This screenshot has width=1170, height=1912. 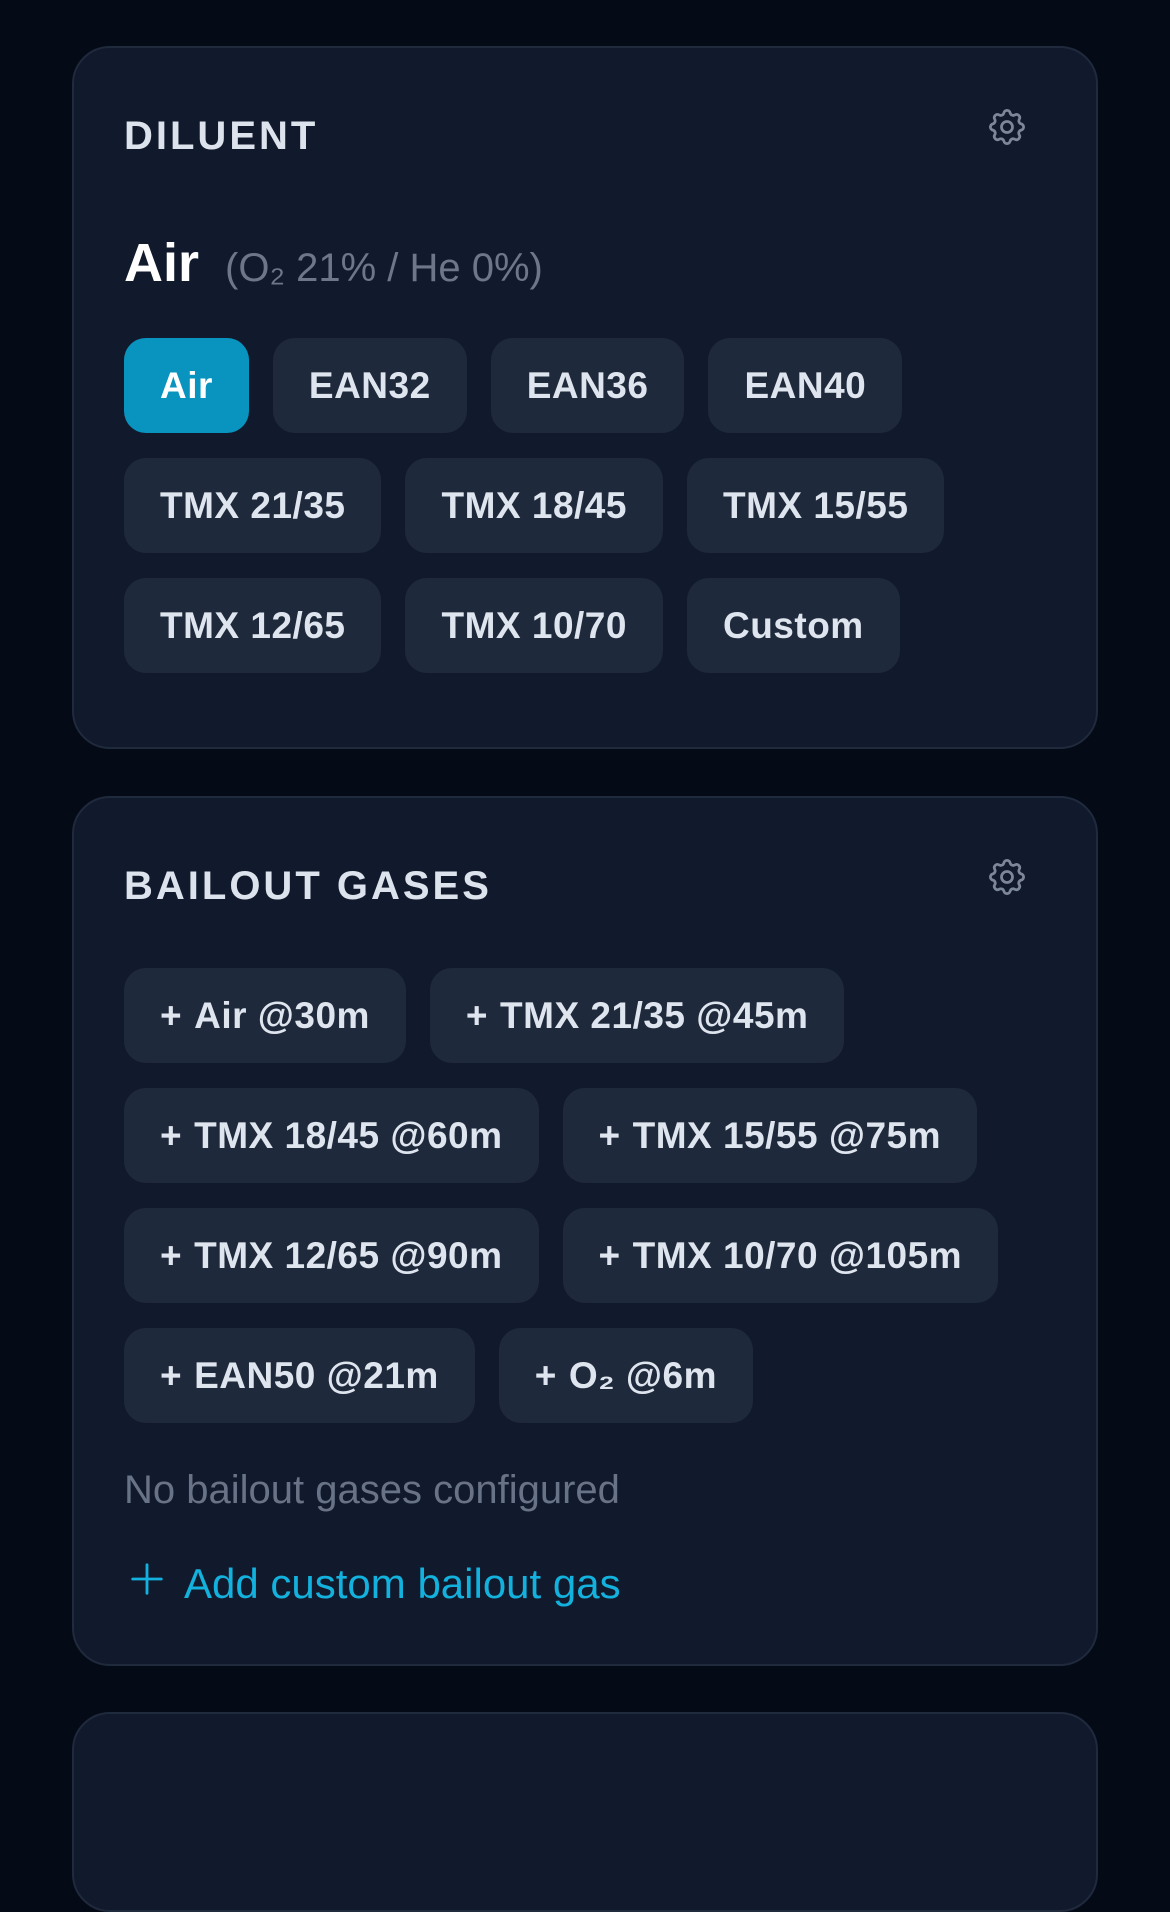 What do you see at coordinates (316, 1375) in the screenshot?
I see `bailout-preset-label: EAN50 @21m` at bounding box center [316, 1375].